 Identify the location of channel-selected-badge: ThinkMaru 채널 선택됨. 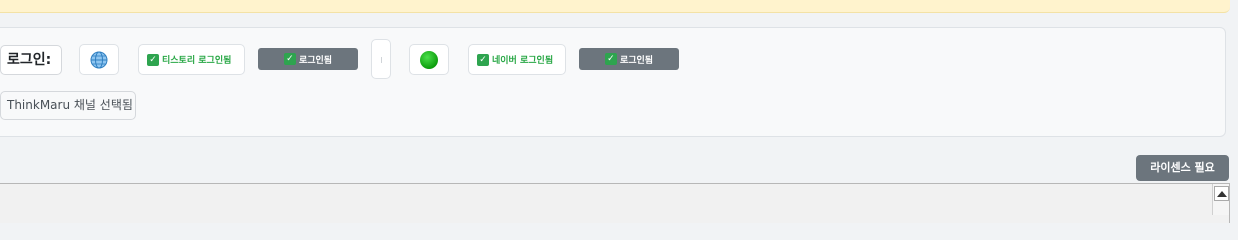
(68, 105).